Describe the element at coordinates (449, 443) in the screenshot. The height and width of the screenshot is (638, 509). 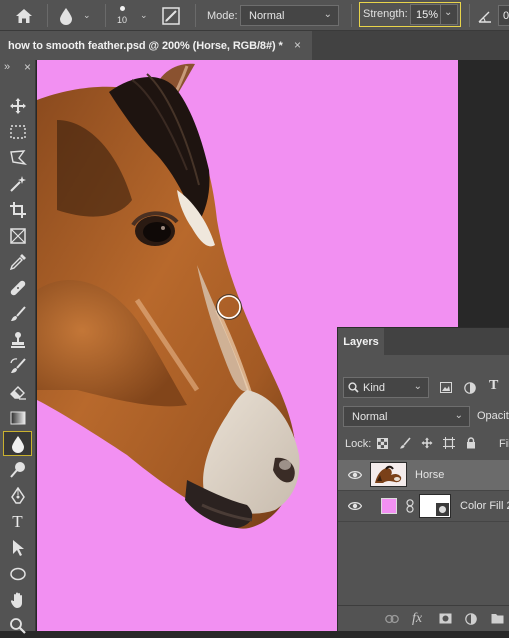
I see `lock-artboard-icon` at that location.